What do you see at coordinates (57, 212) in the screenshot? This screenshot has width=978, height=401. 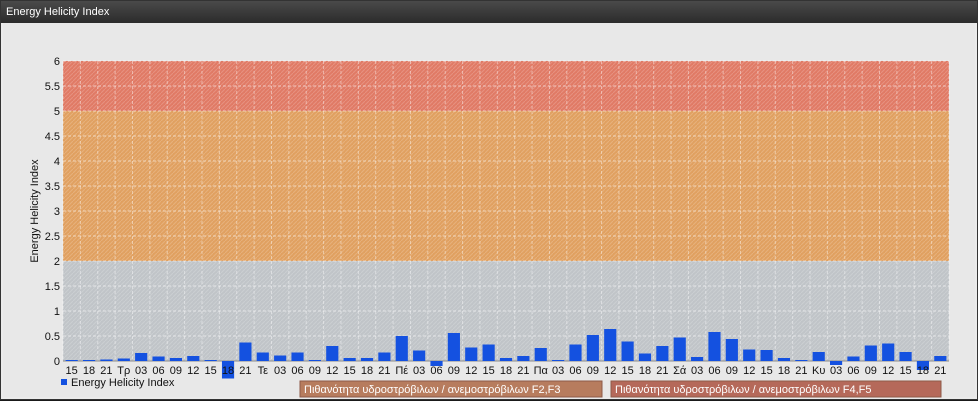 I see `y-tick-label: 3` at bounding box center [57, 212].